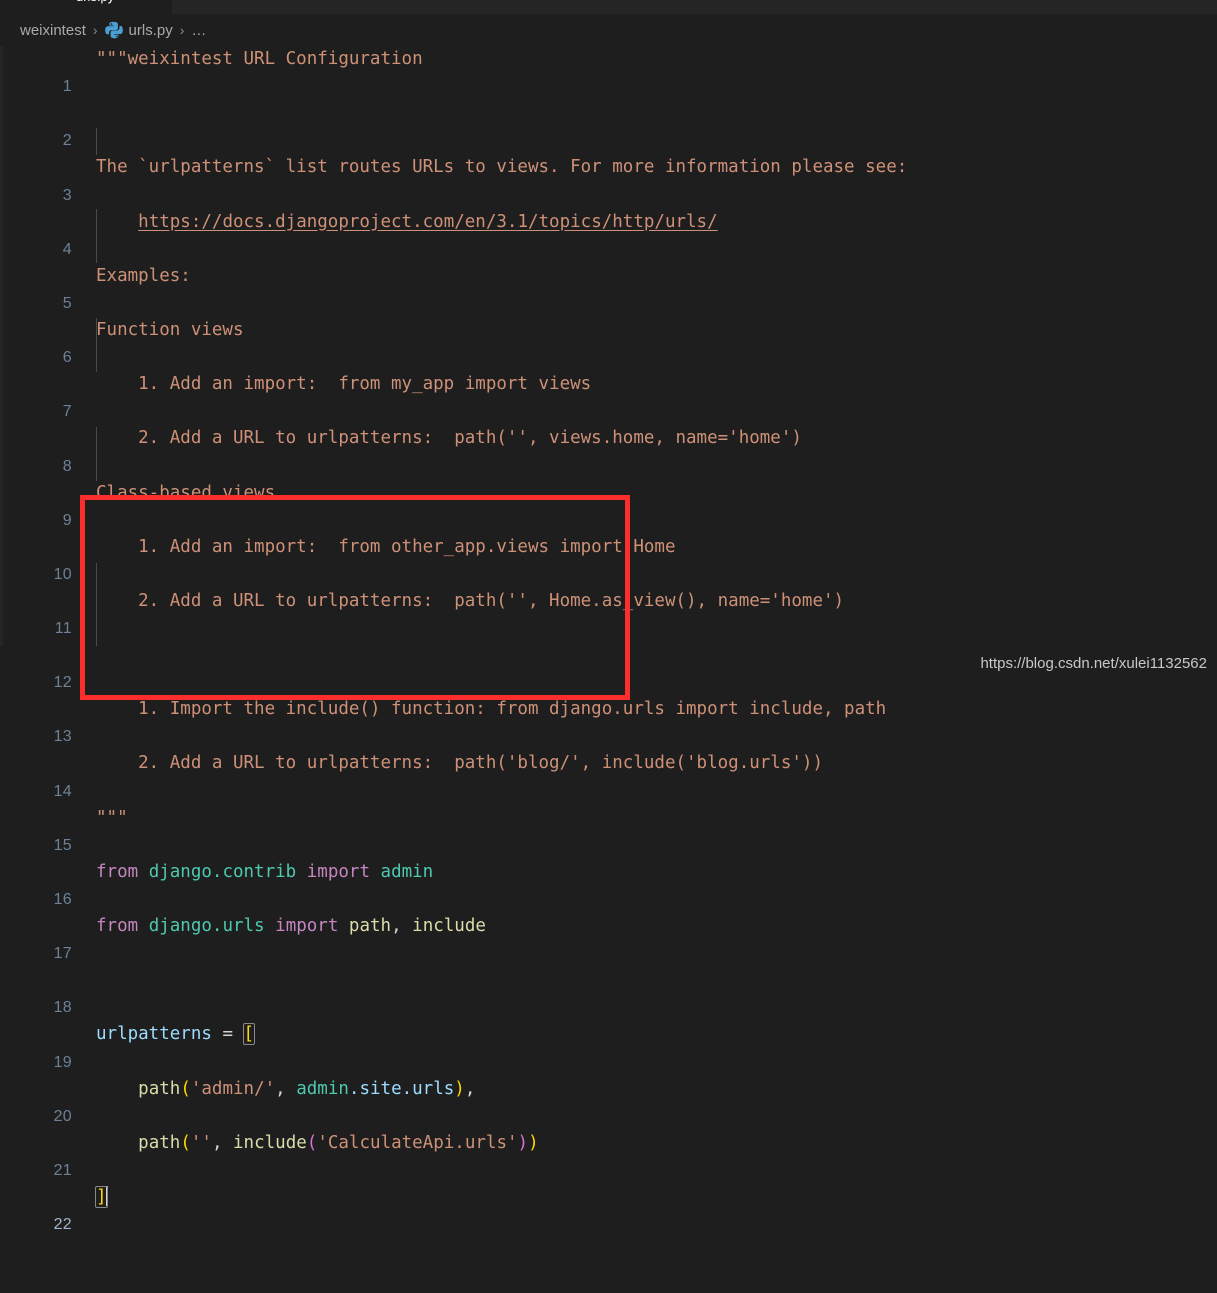  What do you see at coordinates (151, 30) in the screenshot?
I see `breadcrumb-item-file: urls.py` at bounding box center [151, 30].